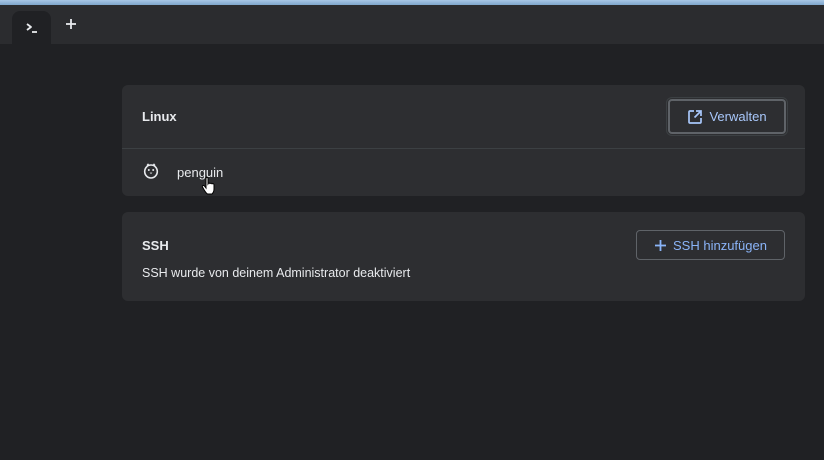 The height and width of the screenshot is (460, 824). I want to click on container-item-penguin: penguin, so click(463, 172).